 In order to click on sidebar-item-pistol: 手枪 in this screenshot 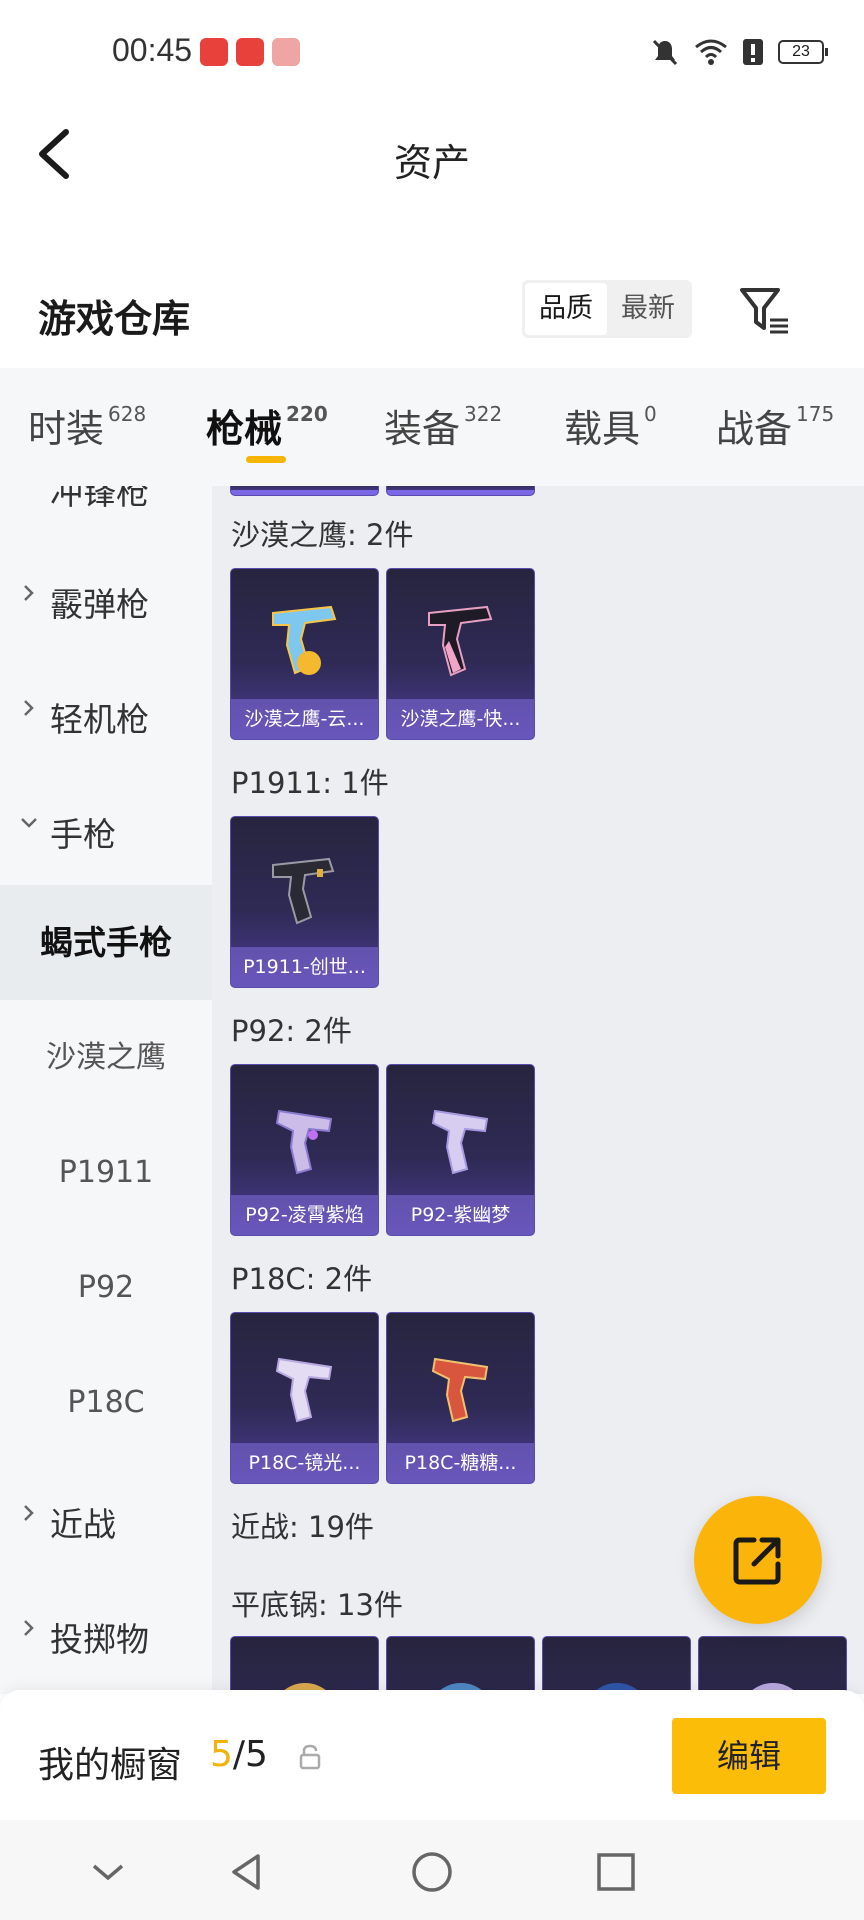, I will do `click(106, 827)`.